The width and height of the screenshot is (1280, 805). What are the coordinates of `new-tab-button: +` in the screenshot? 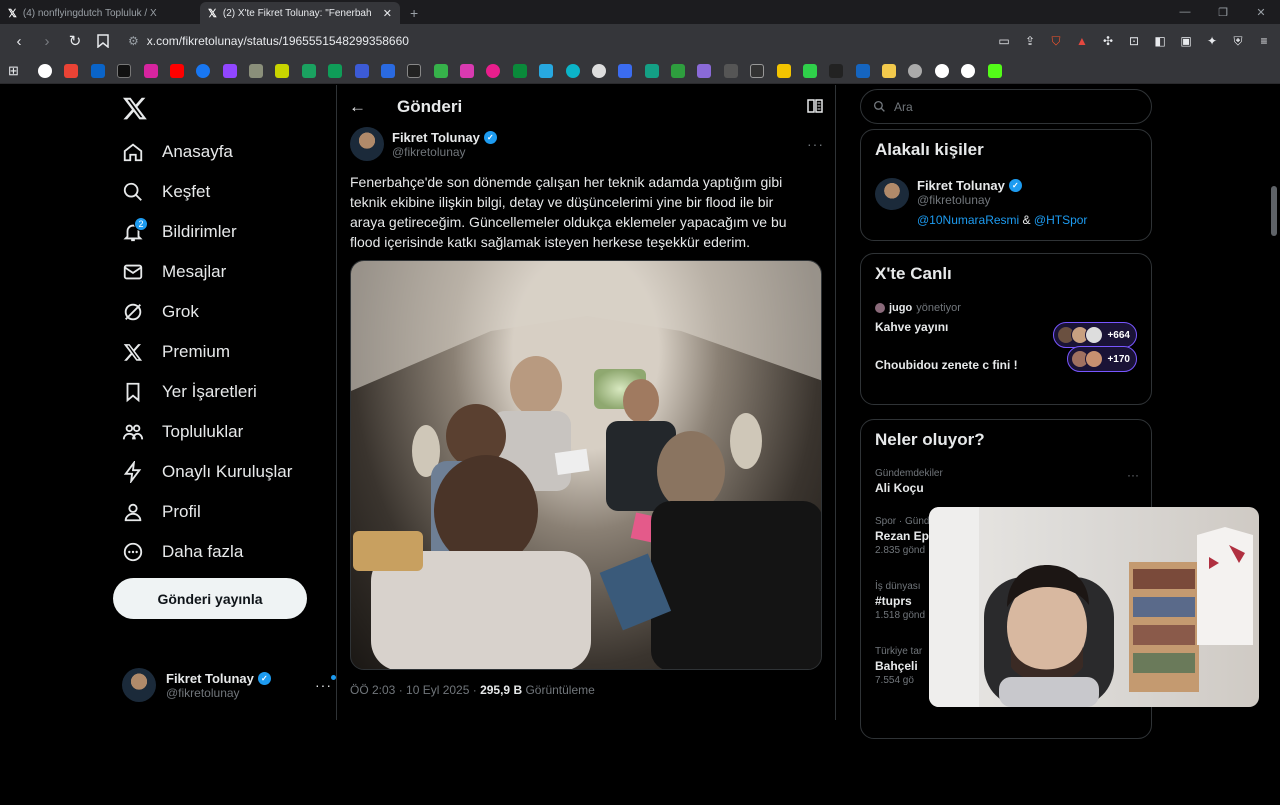 It's located at (414, 13).